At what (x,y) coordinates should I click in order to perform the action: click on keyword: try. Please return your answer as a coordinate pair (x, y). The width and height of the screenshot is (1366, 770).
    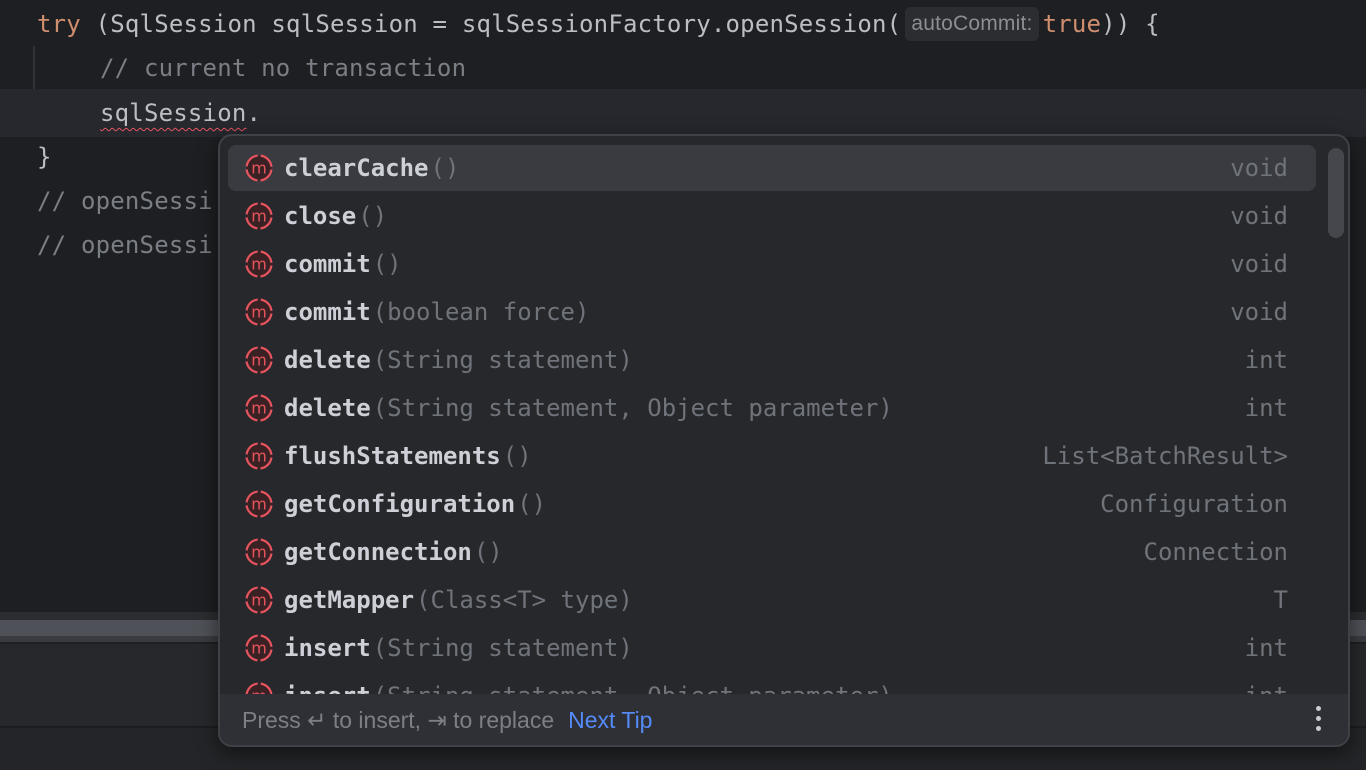
    Looking at the image, I should click on (59, 24).